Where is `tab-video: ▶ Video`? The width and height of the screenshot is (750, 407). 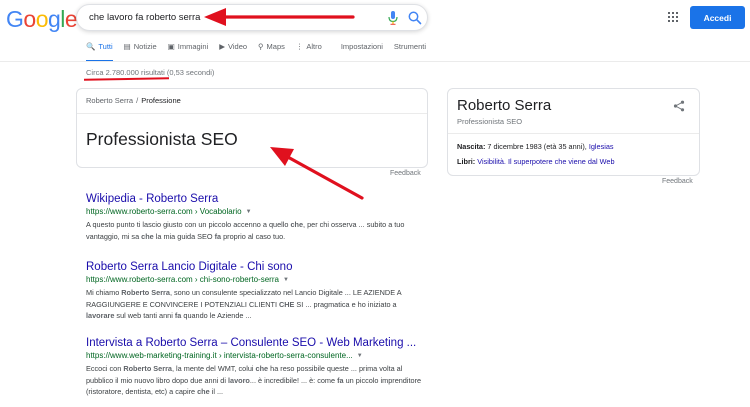
tab-video: ▶ Video is located at coordinates (233, 52).